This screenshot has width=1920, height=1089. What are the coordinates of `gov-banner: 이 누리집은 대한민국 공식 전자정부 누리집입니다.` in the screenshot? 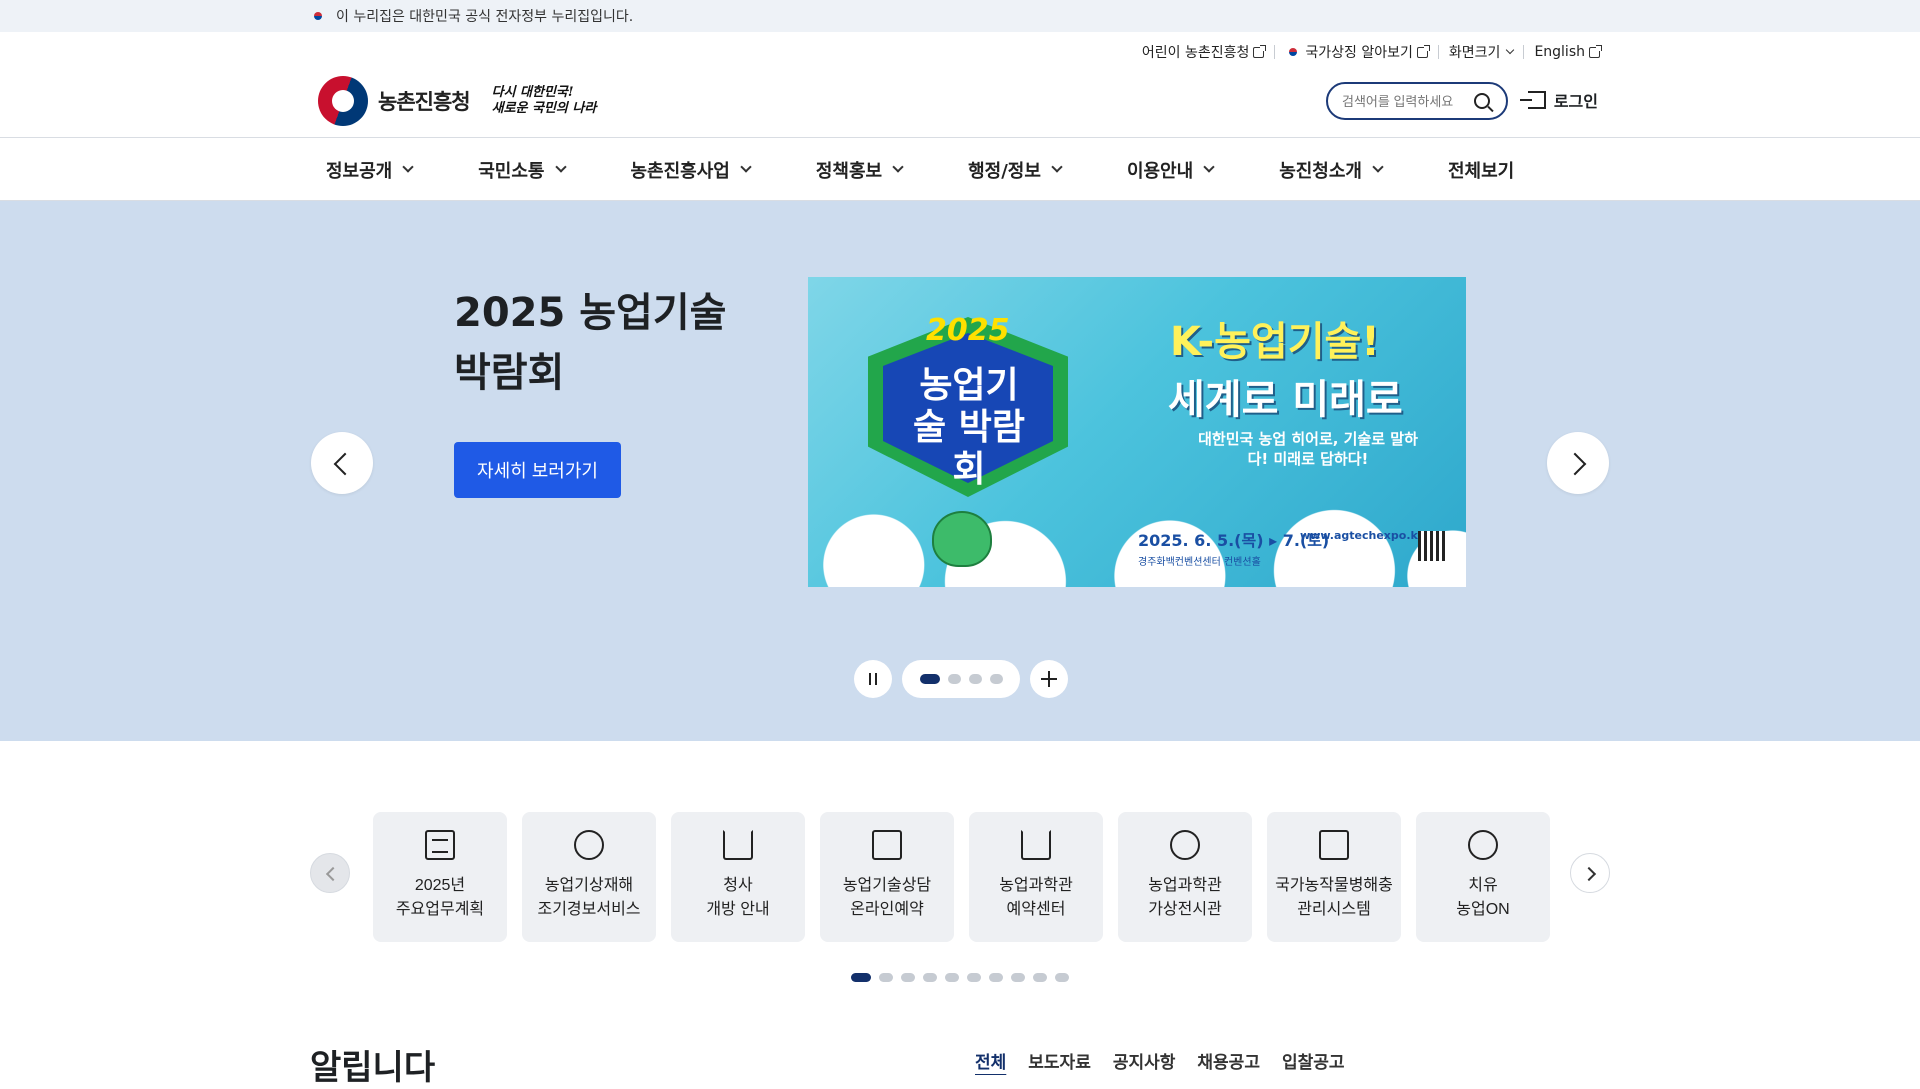 It's located at (960, 16).